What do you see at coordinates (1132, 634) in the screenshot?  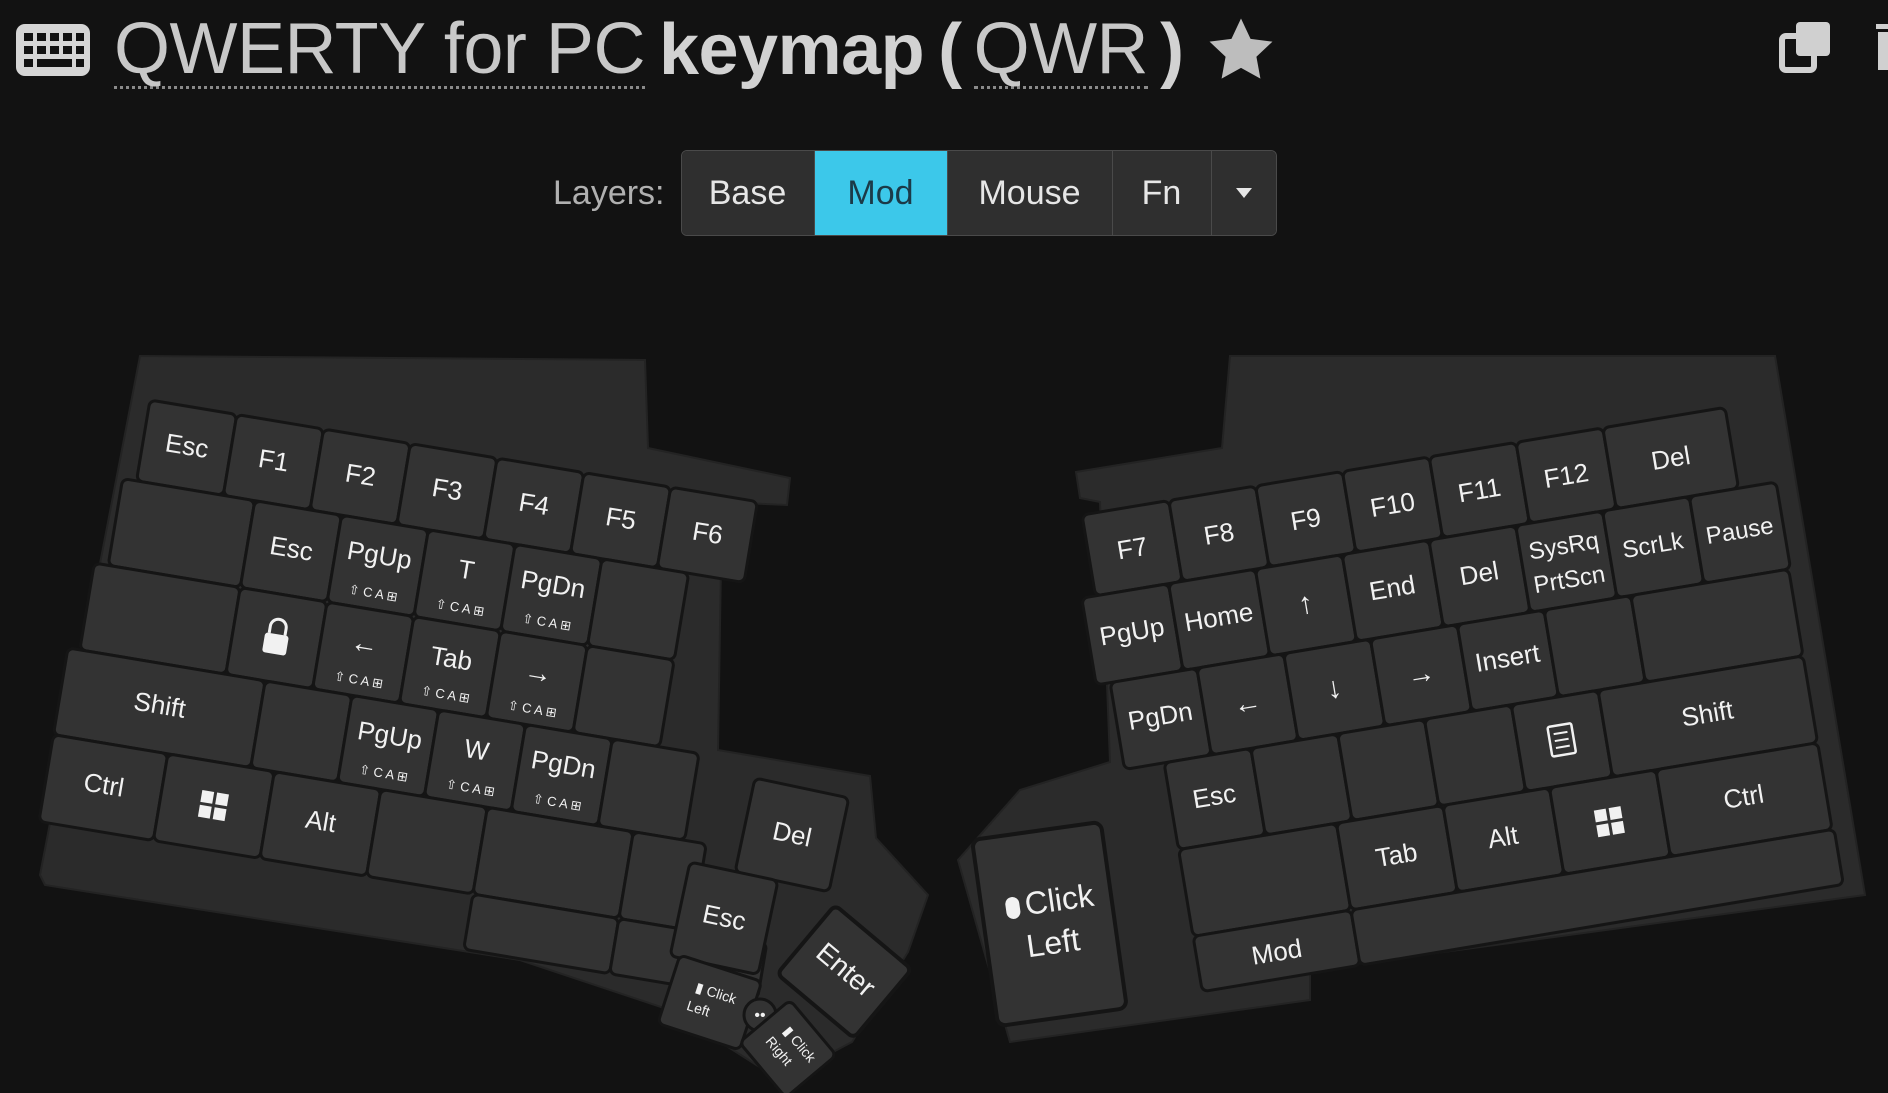 I see `key-pgup: PgUp` at bounding box center [1132, 634].